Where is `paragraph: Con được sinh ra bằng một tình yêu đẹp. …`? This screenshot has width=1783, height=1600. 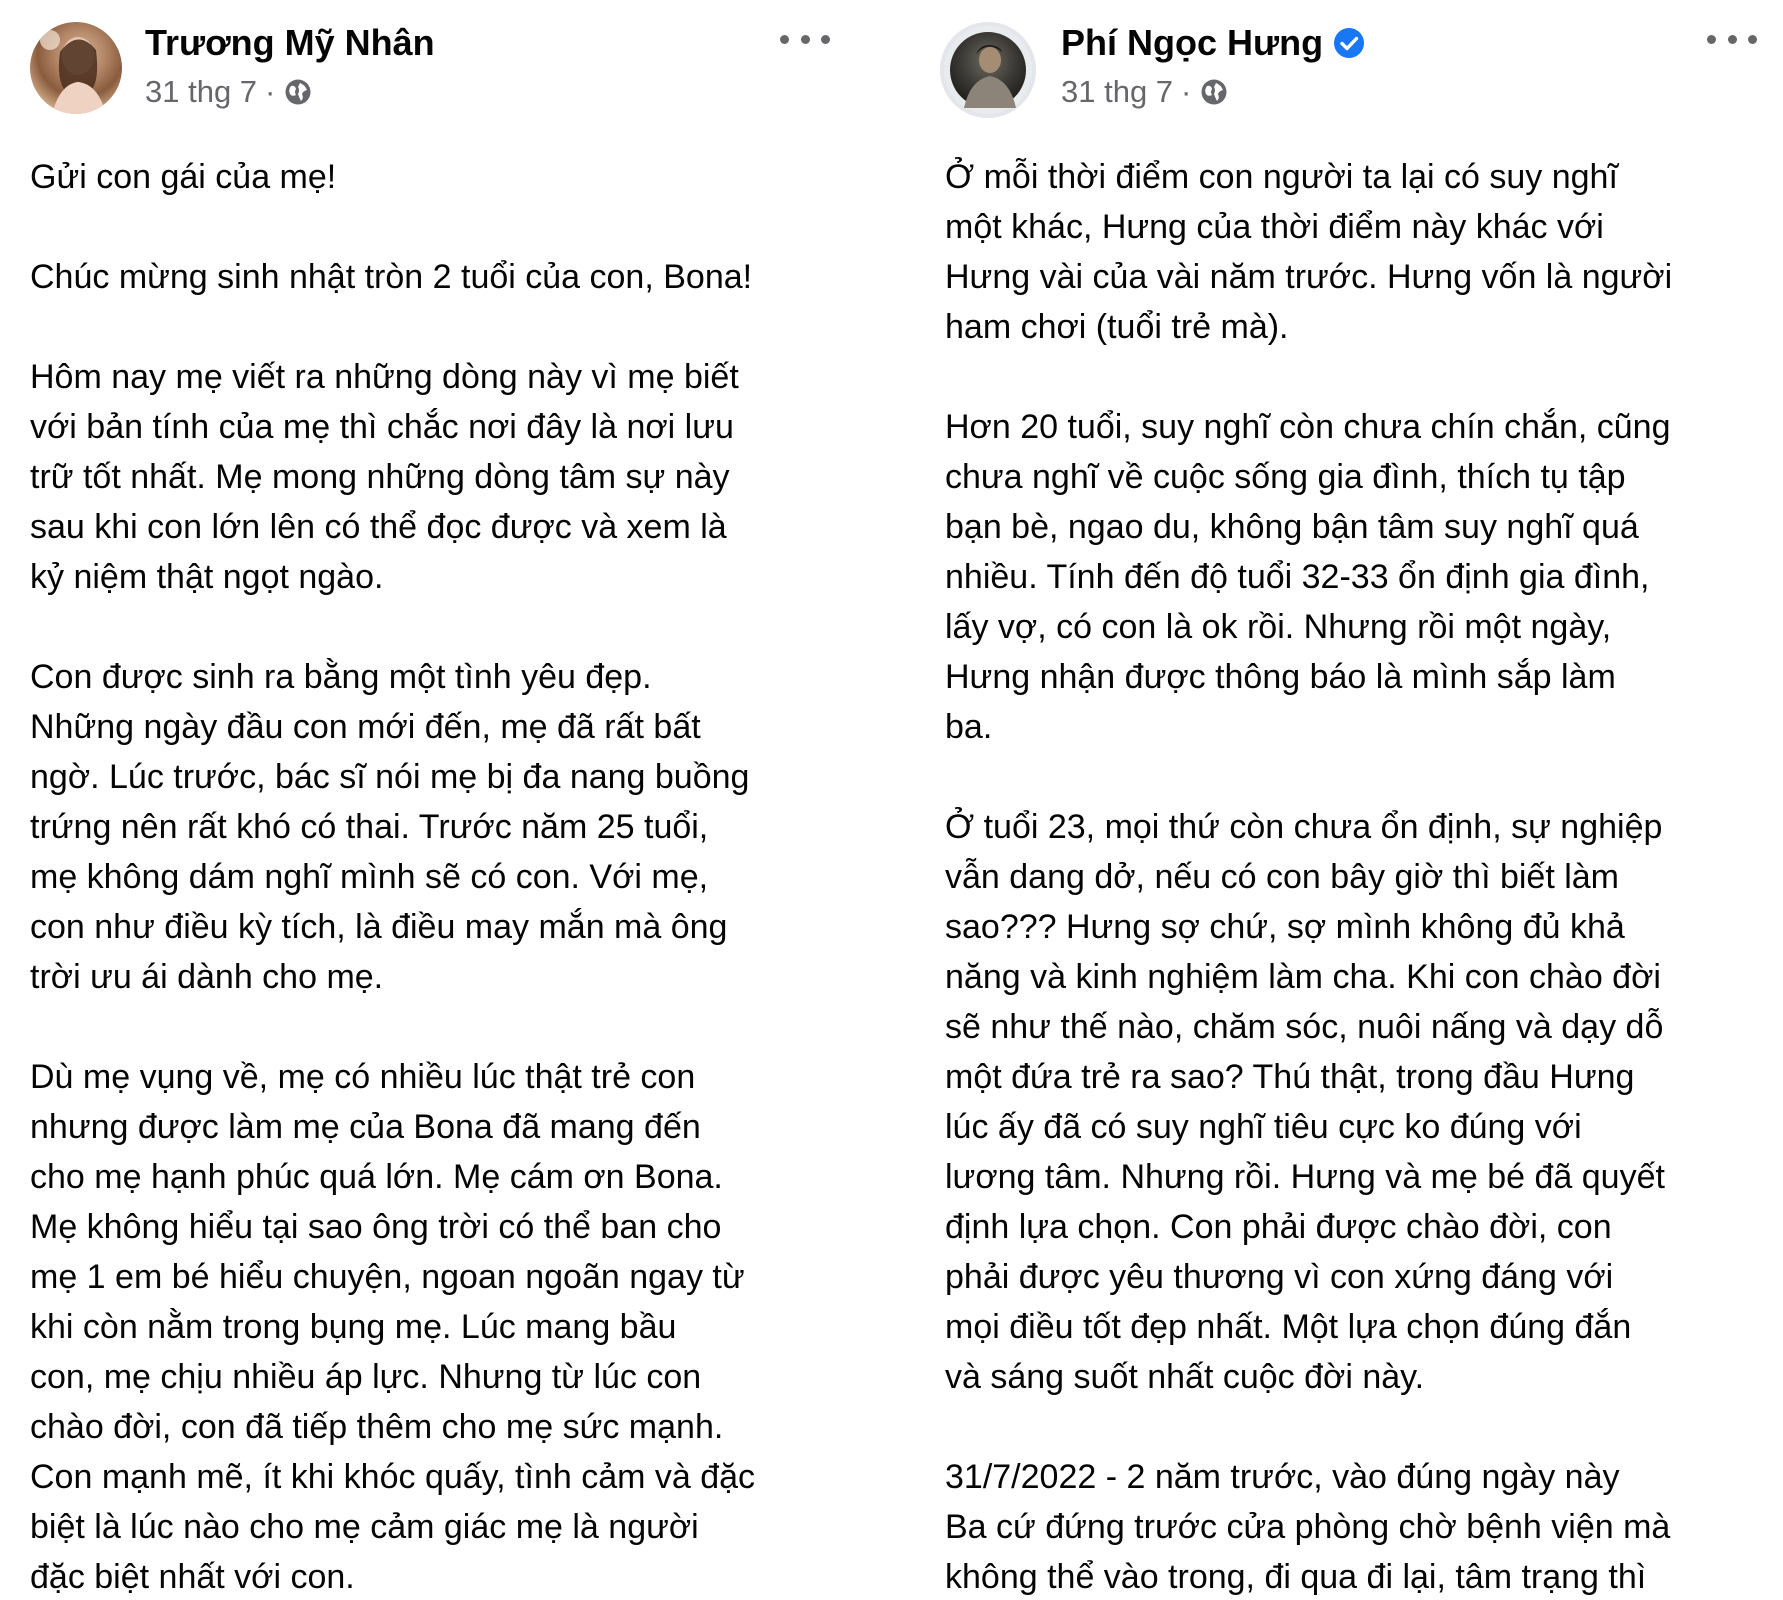
paragraph: Con được sinh ra bằng một tình yêu đẹp. … is located at coordinates (455, 827).